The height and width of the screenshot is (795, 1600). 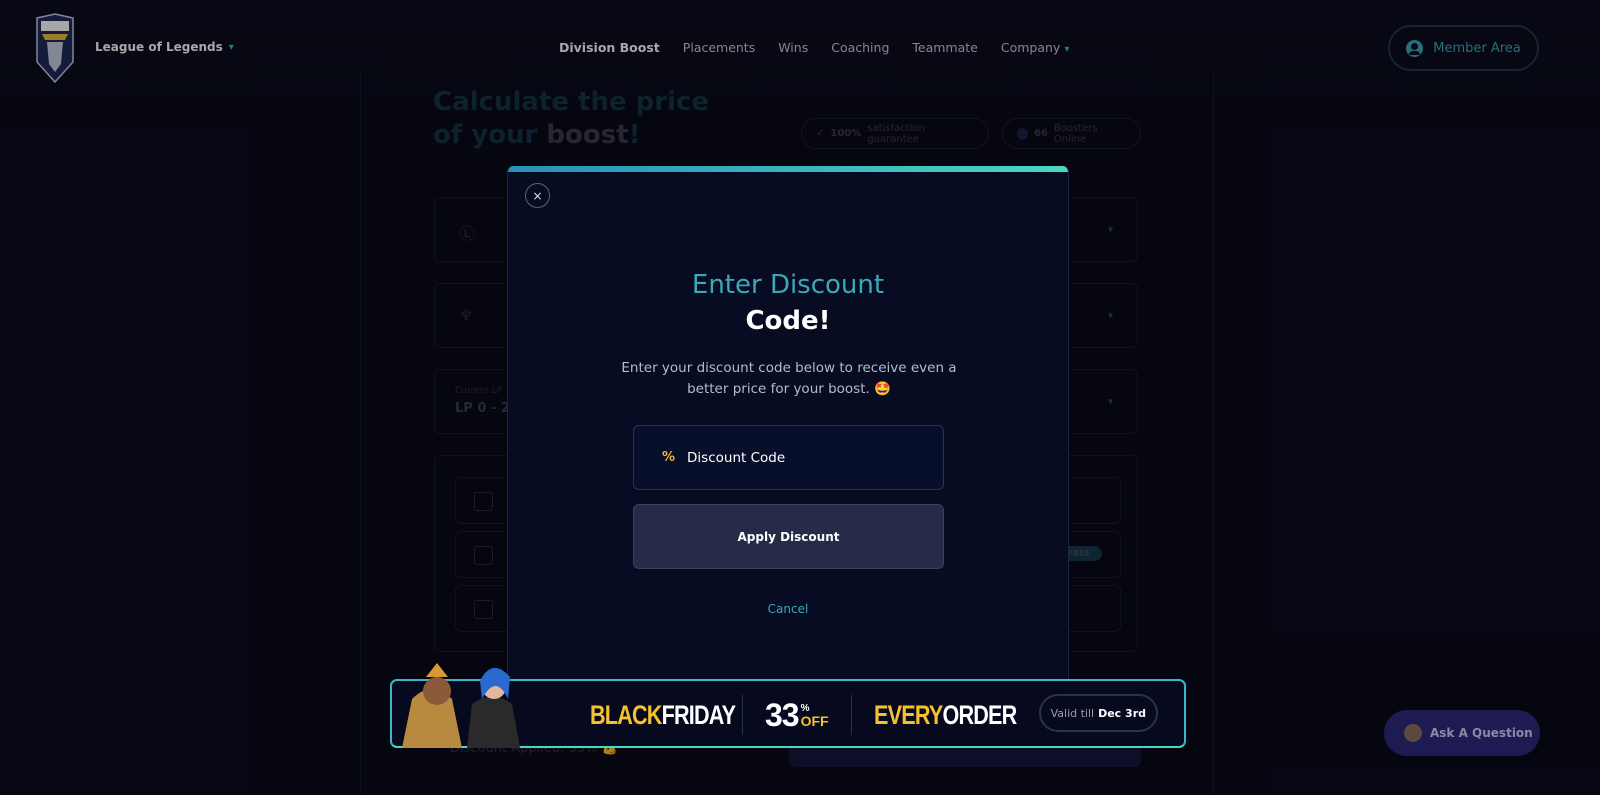 What do you see at coordinates (1413, 733) in the screenshot?
I see `support-avatar` at bounding box center [1413, 733].